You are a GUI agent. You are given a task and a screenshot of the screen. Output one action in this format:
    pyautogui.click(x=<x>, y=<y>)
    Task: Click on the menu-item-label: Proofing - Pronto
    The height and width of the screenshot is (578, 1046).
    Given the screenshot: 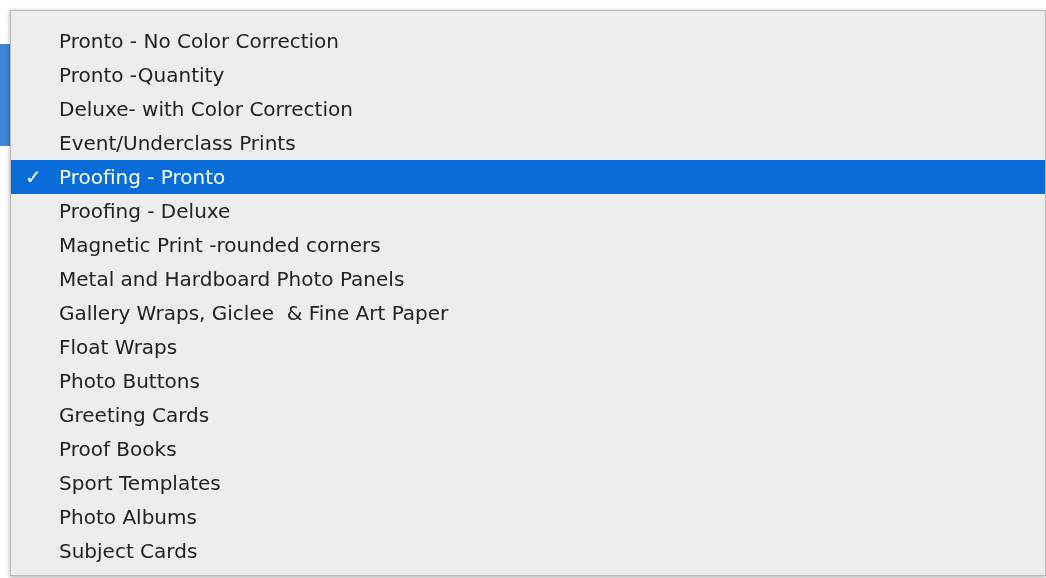 What is the action you would take?
    pyautogui.click(x=142, y=177)
    